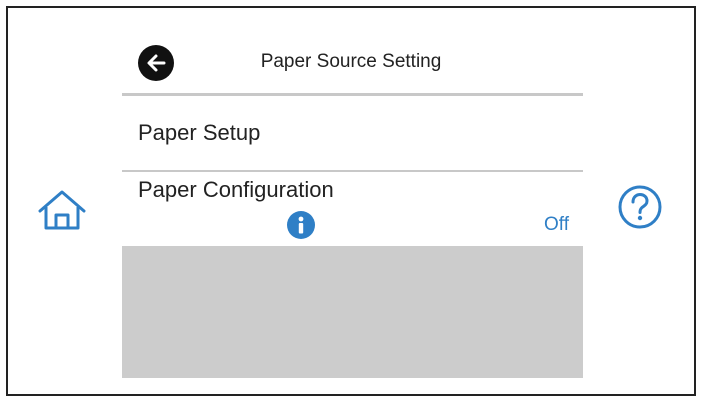 This screenshot has width=704, height=404. I want to click on menu-item-paper-configuration: Paper Configuration Off, so click(352, 208).